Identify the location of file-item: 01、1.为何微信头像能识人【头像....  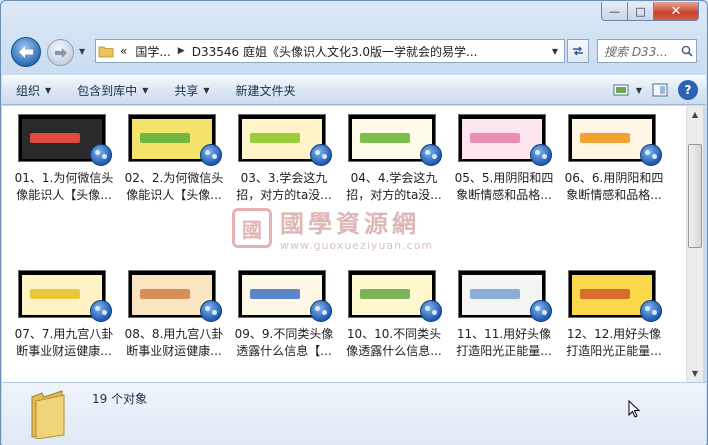
(64, 158).